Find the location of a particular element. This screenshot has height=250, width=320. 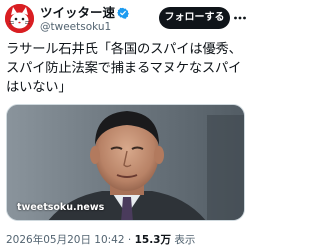

more-options-icon is located at coordinates (240, 18).